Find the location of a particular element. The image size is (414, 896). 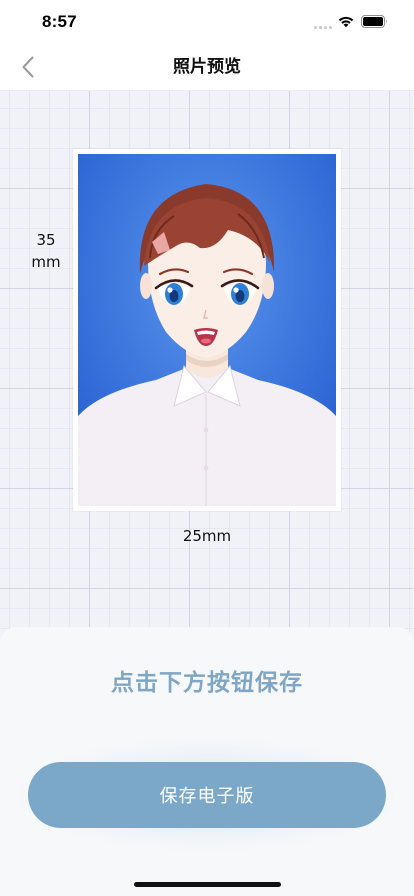

chevron-left-icon is located at coordinates (28, 67).